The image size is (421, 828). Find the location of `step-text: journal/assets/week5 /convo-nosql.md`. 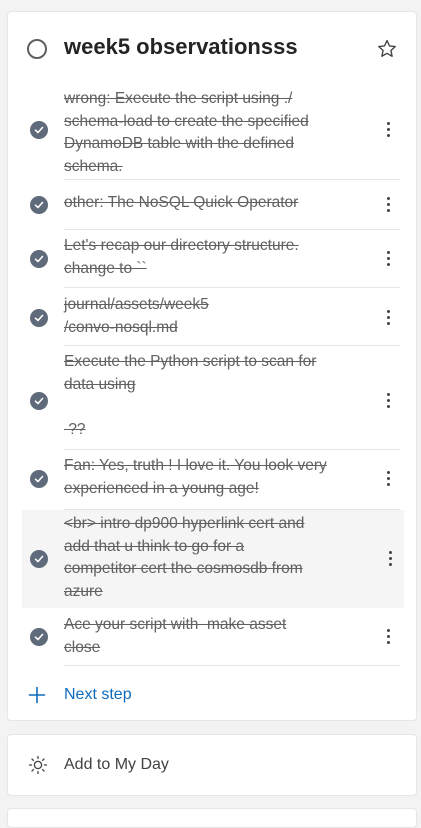

step-text: journal/assets/week5 /convo-nosql.md is located at coordinates (218, 316).